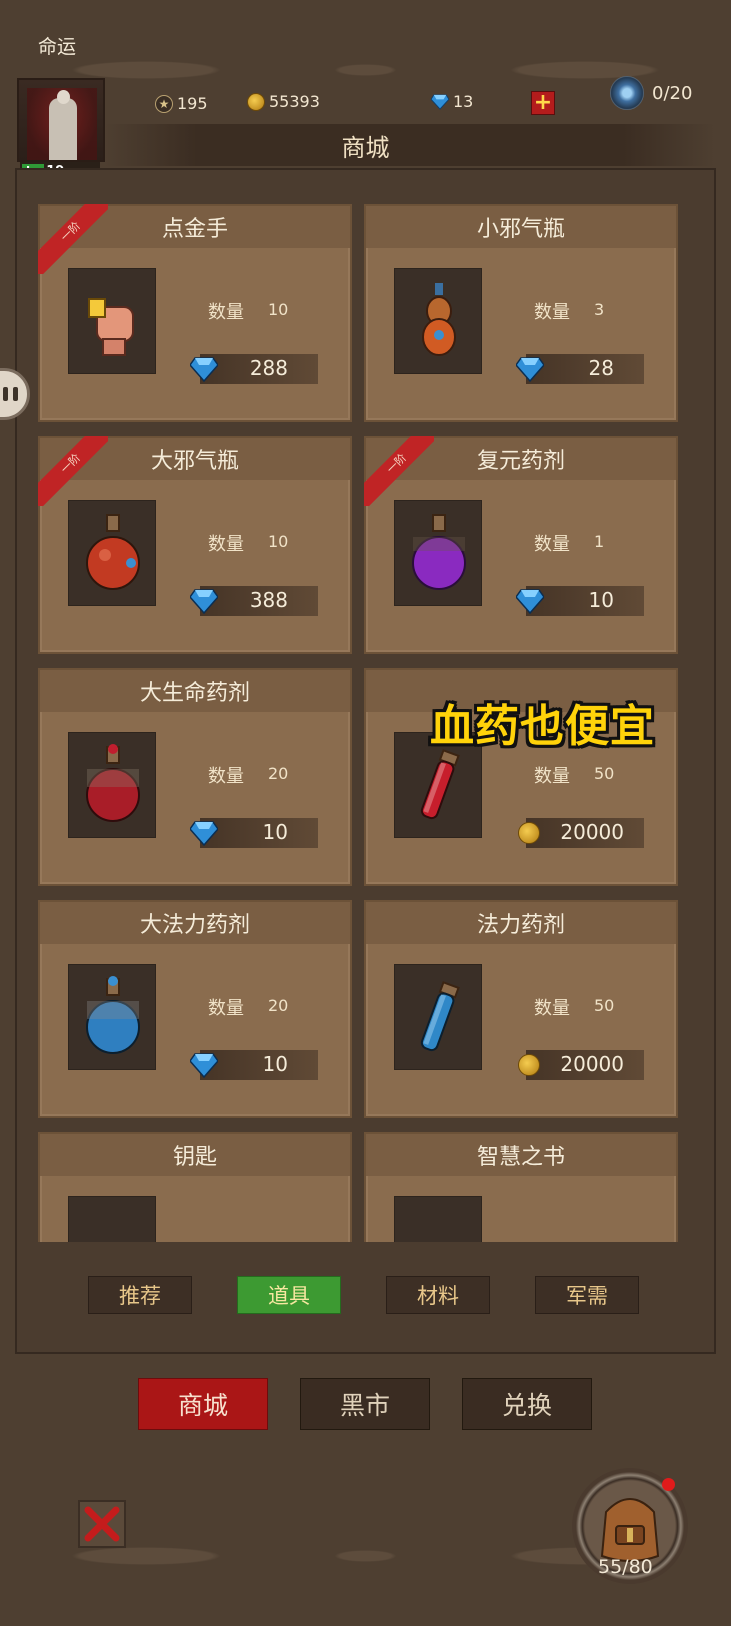  What do you see at coordinates (365, 1404) in the screenshot?
I see `tab-black-market: 黑市` at bounding box center [365, 1404].